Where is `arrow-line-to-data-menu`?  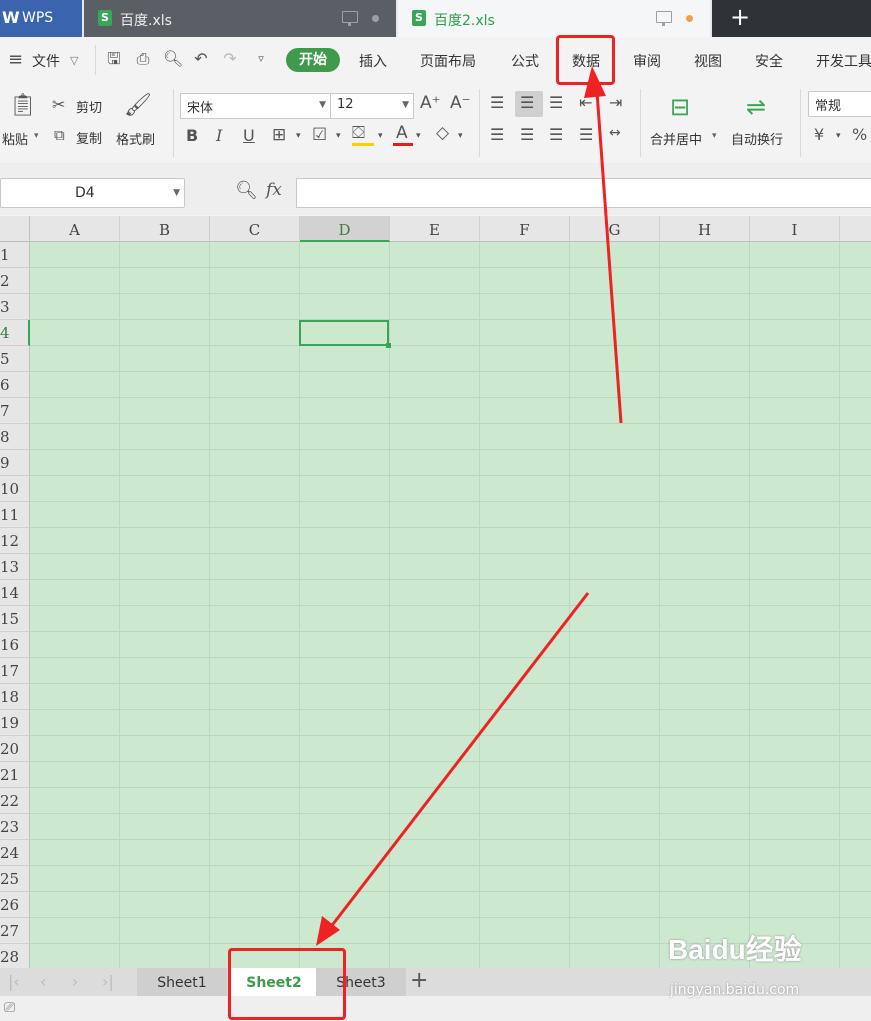 arrow-line-to-data-menu is located at coordinates (609, 257).